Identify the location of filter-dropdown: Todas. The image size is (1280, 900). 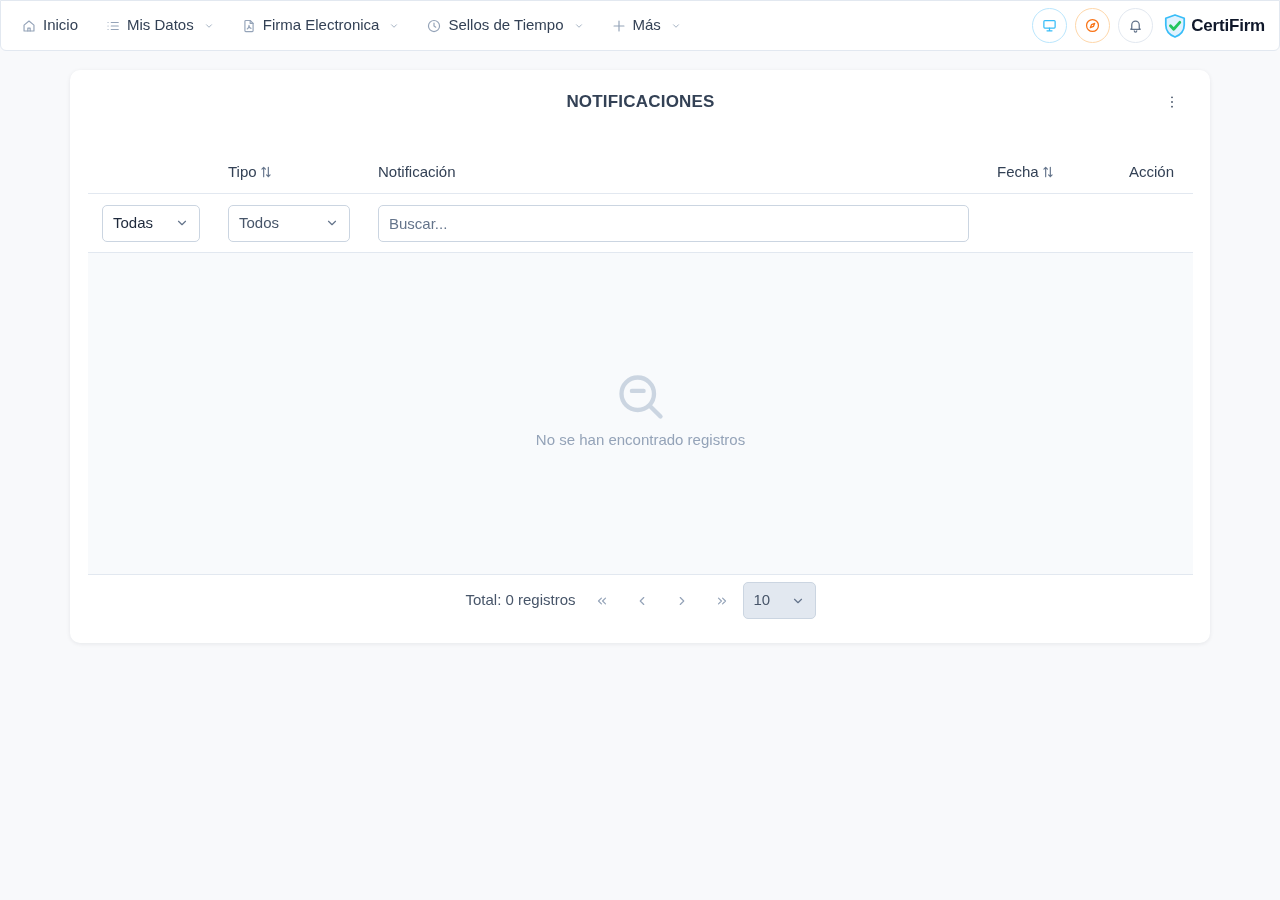
(151, 223).